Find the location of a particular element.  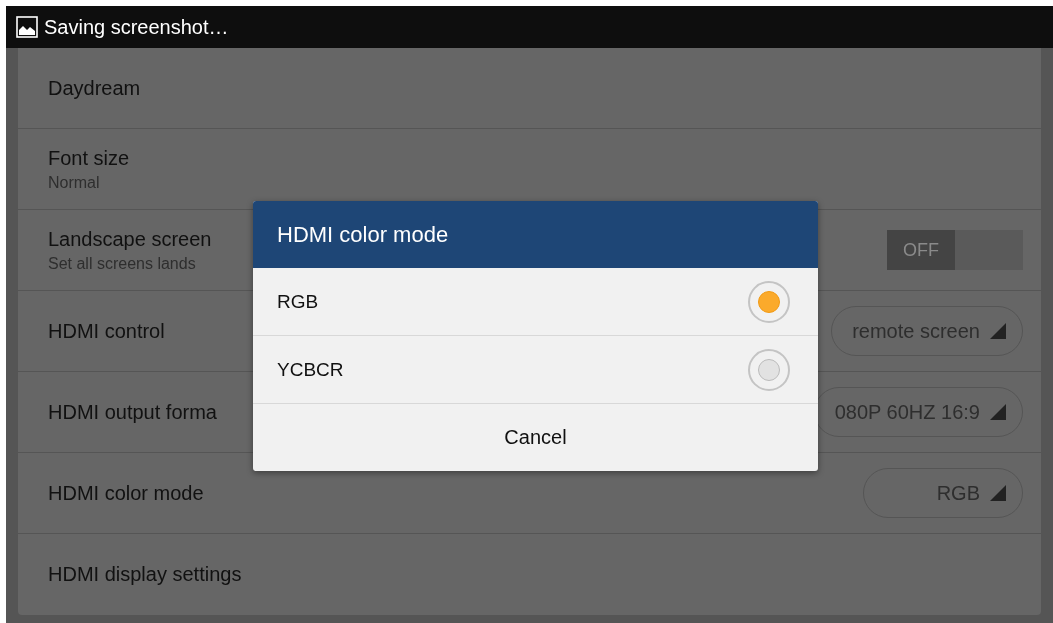

setting-title: HDMI color mode is located at coordinates (126, 493).